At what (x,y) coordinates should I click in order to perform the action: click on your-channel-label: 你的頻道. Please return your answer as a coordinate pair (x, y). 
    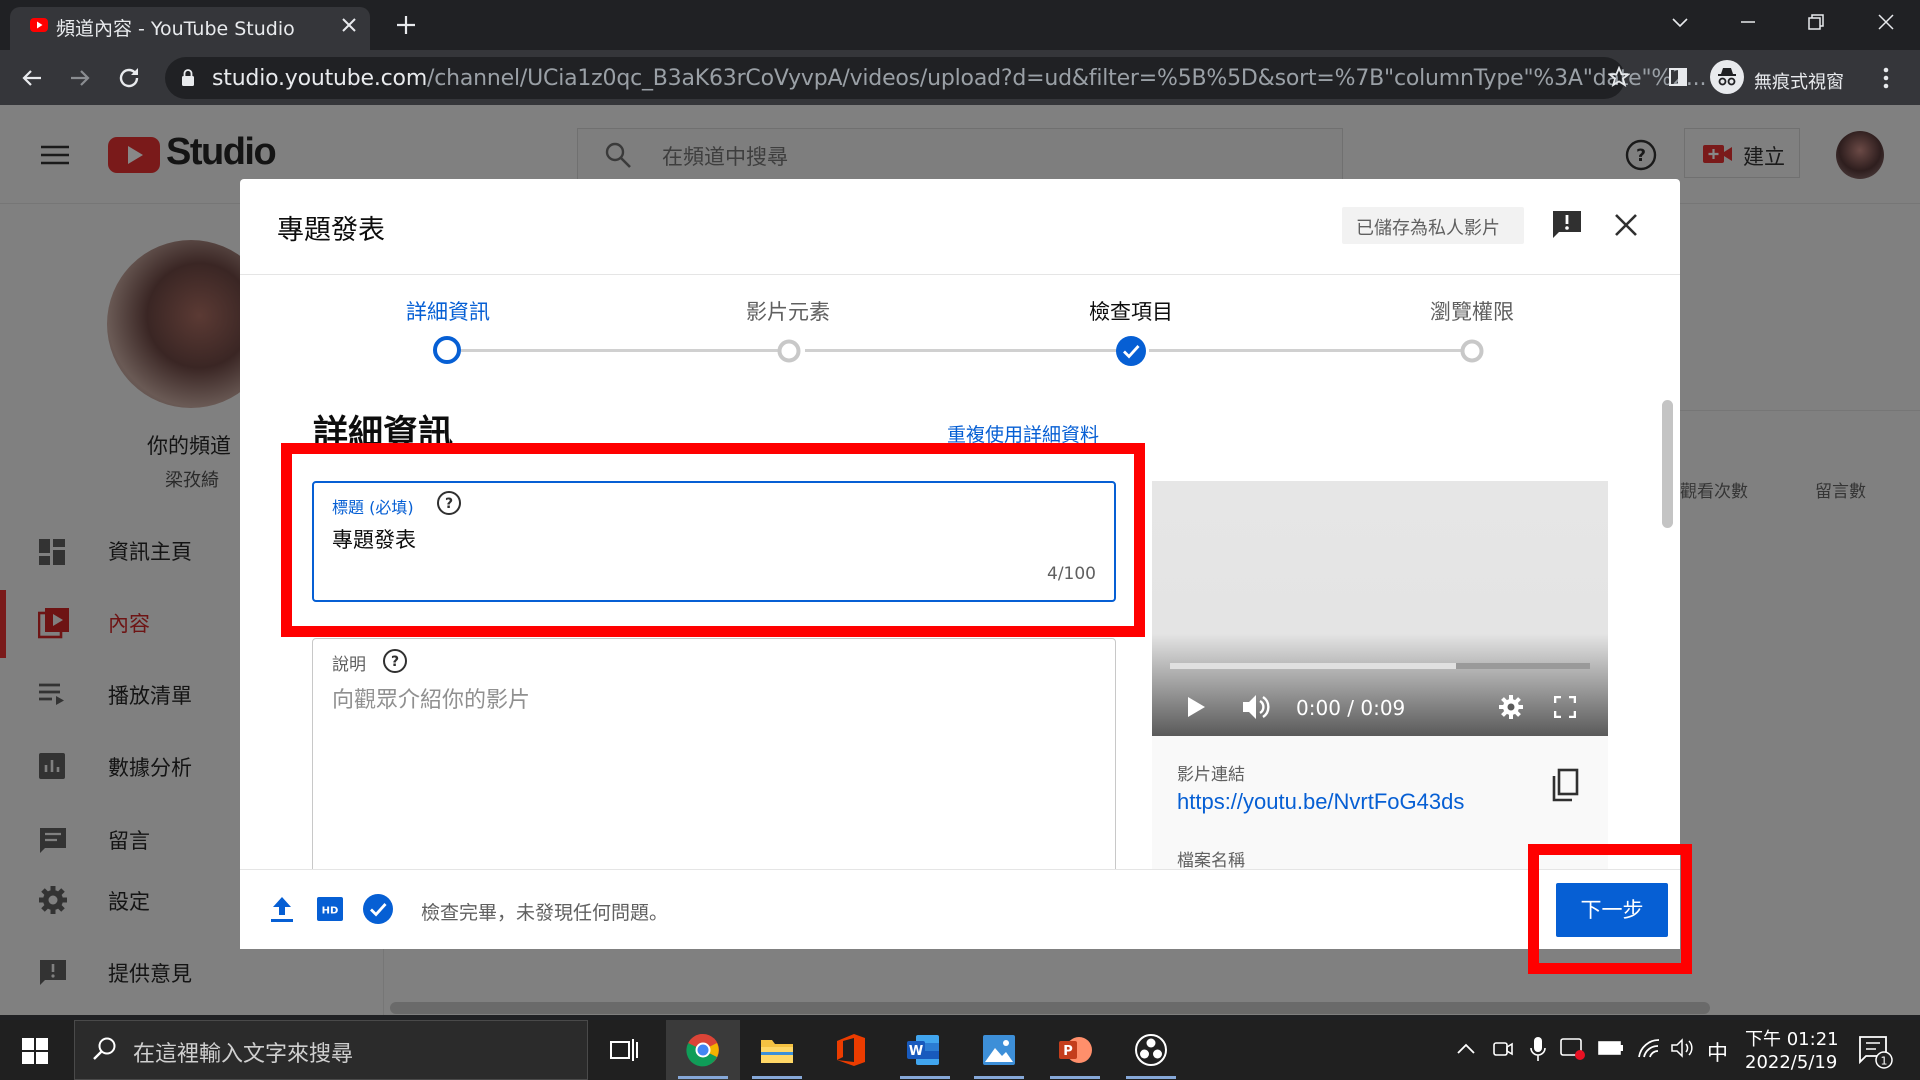
    Looking at the image, I should click on (189, 446).